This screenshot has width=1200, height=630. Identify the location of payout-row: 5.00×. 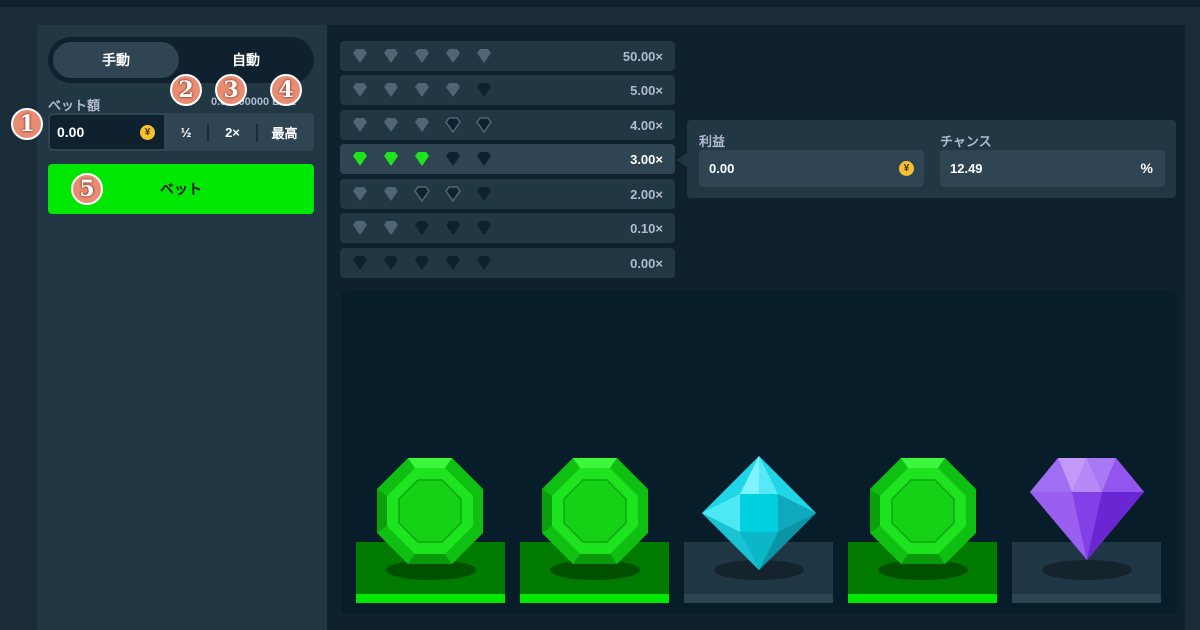
(507, 90).